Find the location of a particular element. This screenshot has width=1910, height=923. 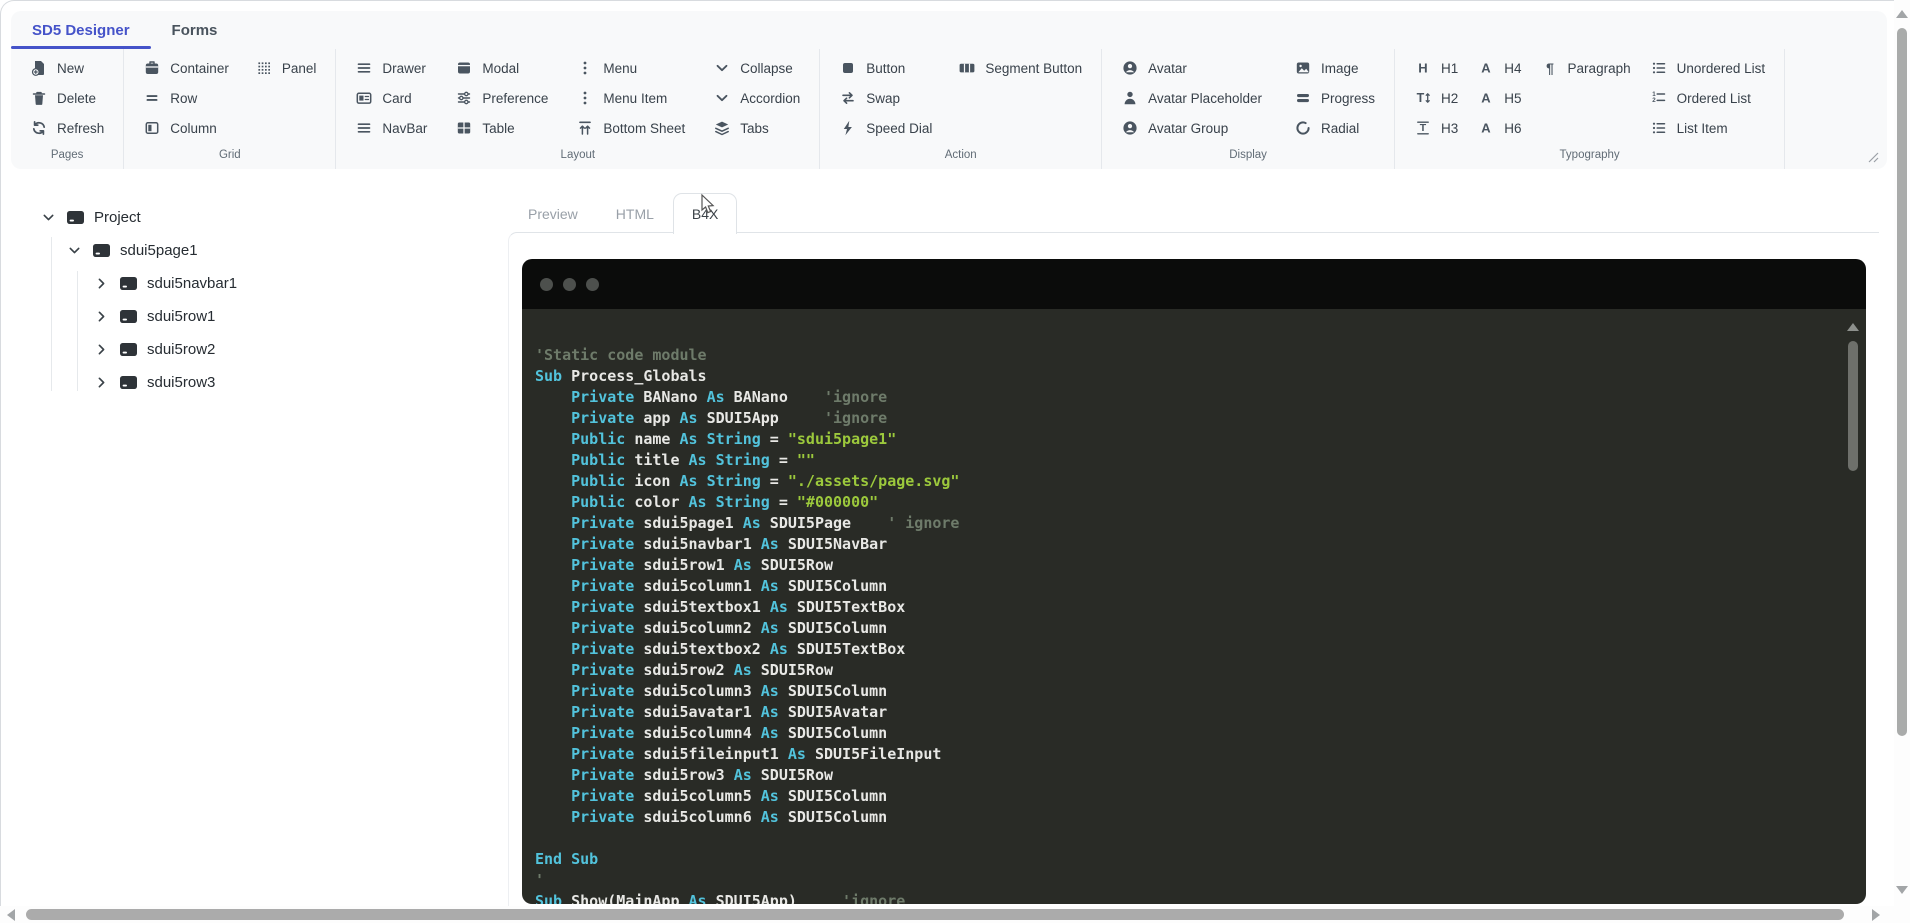

toolbar-button-collapse: Collapse is located at coordinates (756, 68).